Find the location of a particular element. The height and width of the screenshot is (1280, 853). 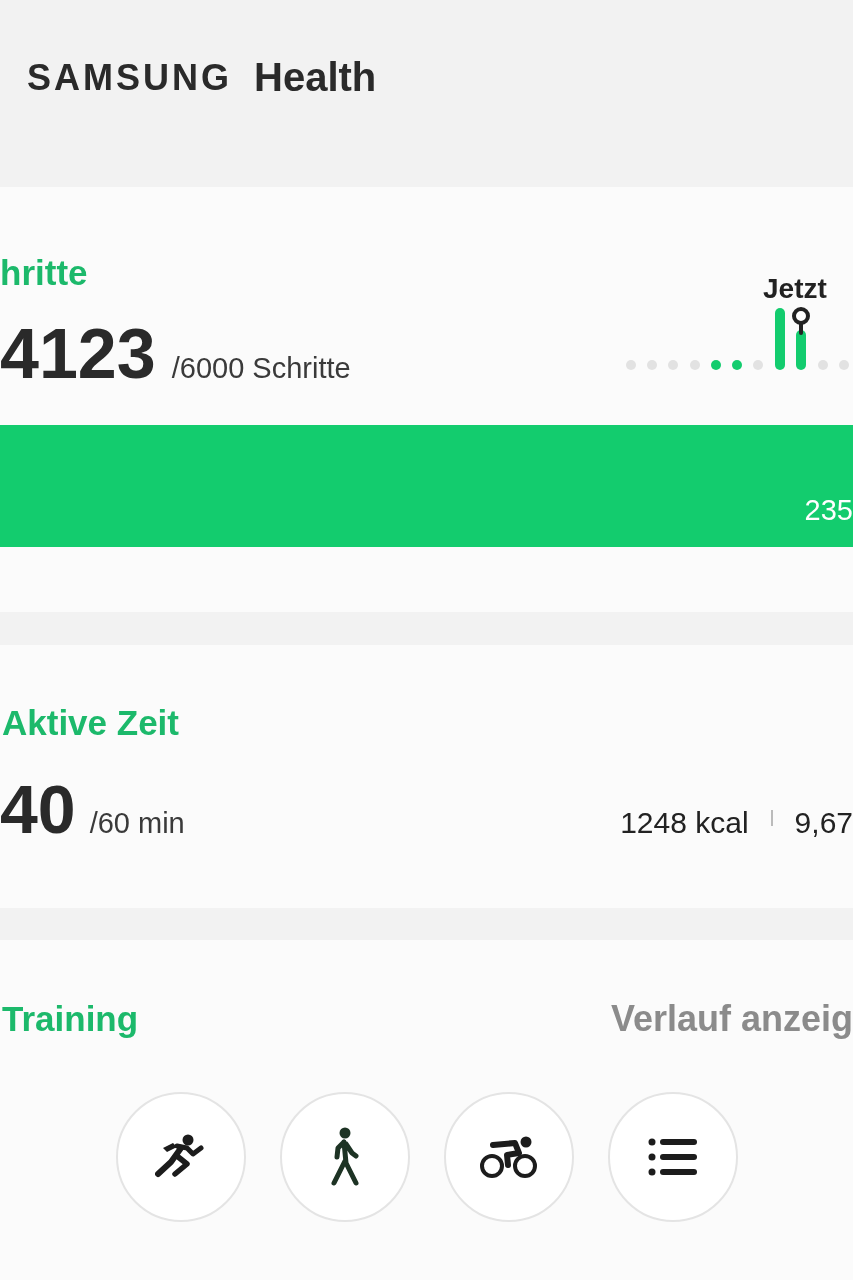

step-count: 4123 is located at coordinates (78, 354).